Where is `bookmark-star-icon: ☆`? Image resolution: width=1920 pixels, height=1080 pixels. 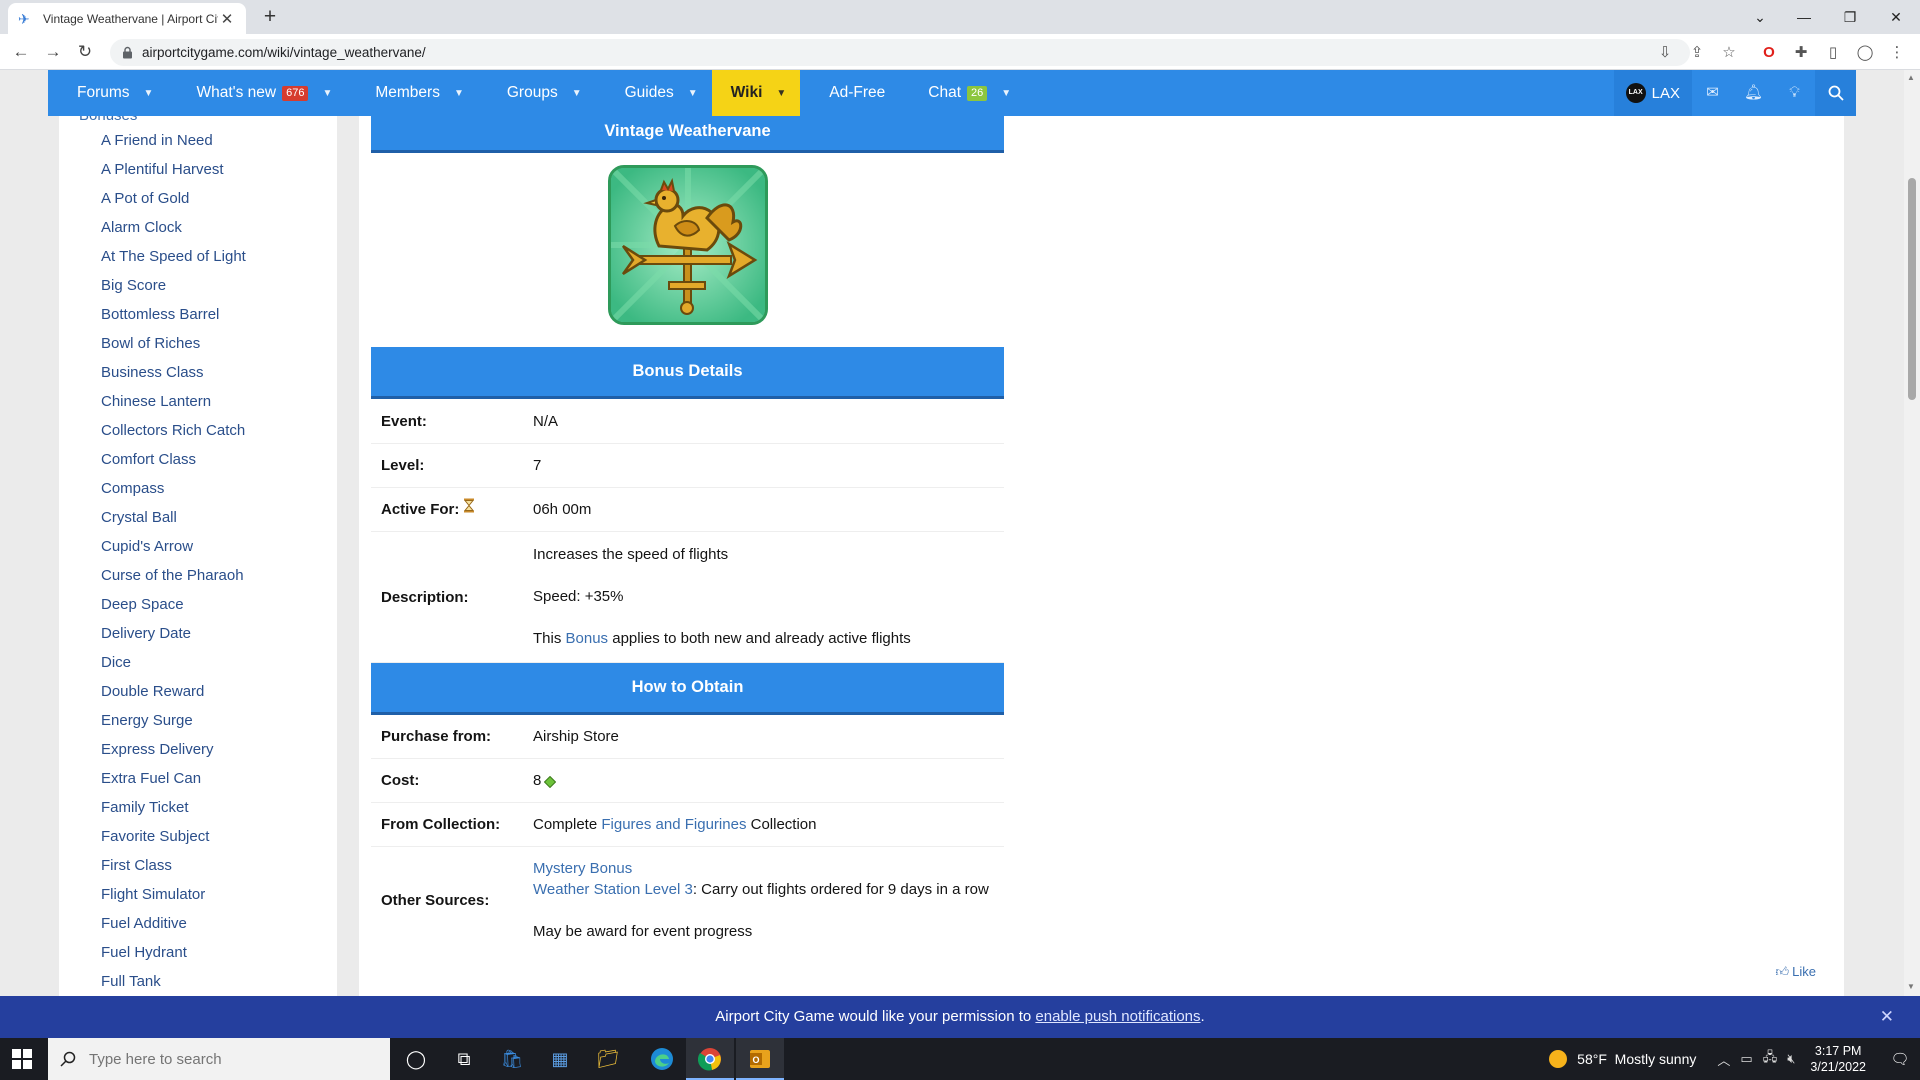
bookmark-star-icon: ☆ is located at coordinates (1729, 53).